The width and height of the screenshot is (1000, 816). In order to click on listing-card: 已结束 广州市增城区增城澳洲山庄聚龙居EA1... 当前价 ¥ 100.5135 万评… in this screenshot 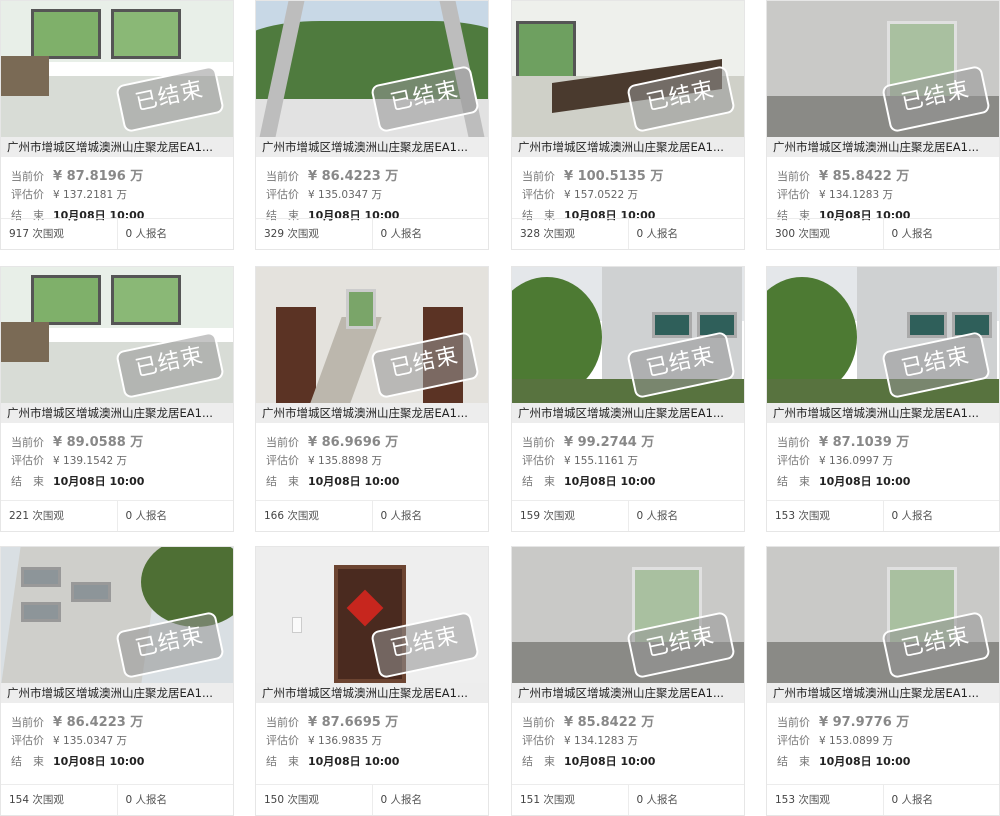, I will do `click(628, 125)`.